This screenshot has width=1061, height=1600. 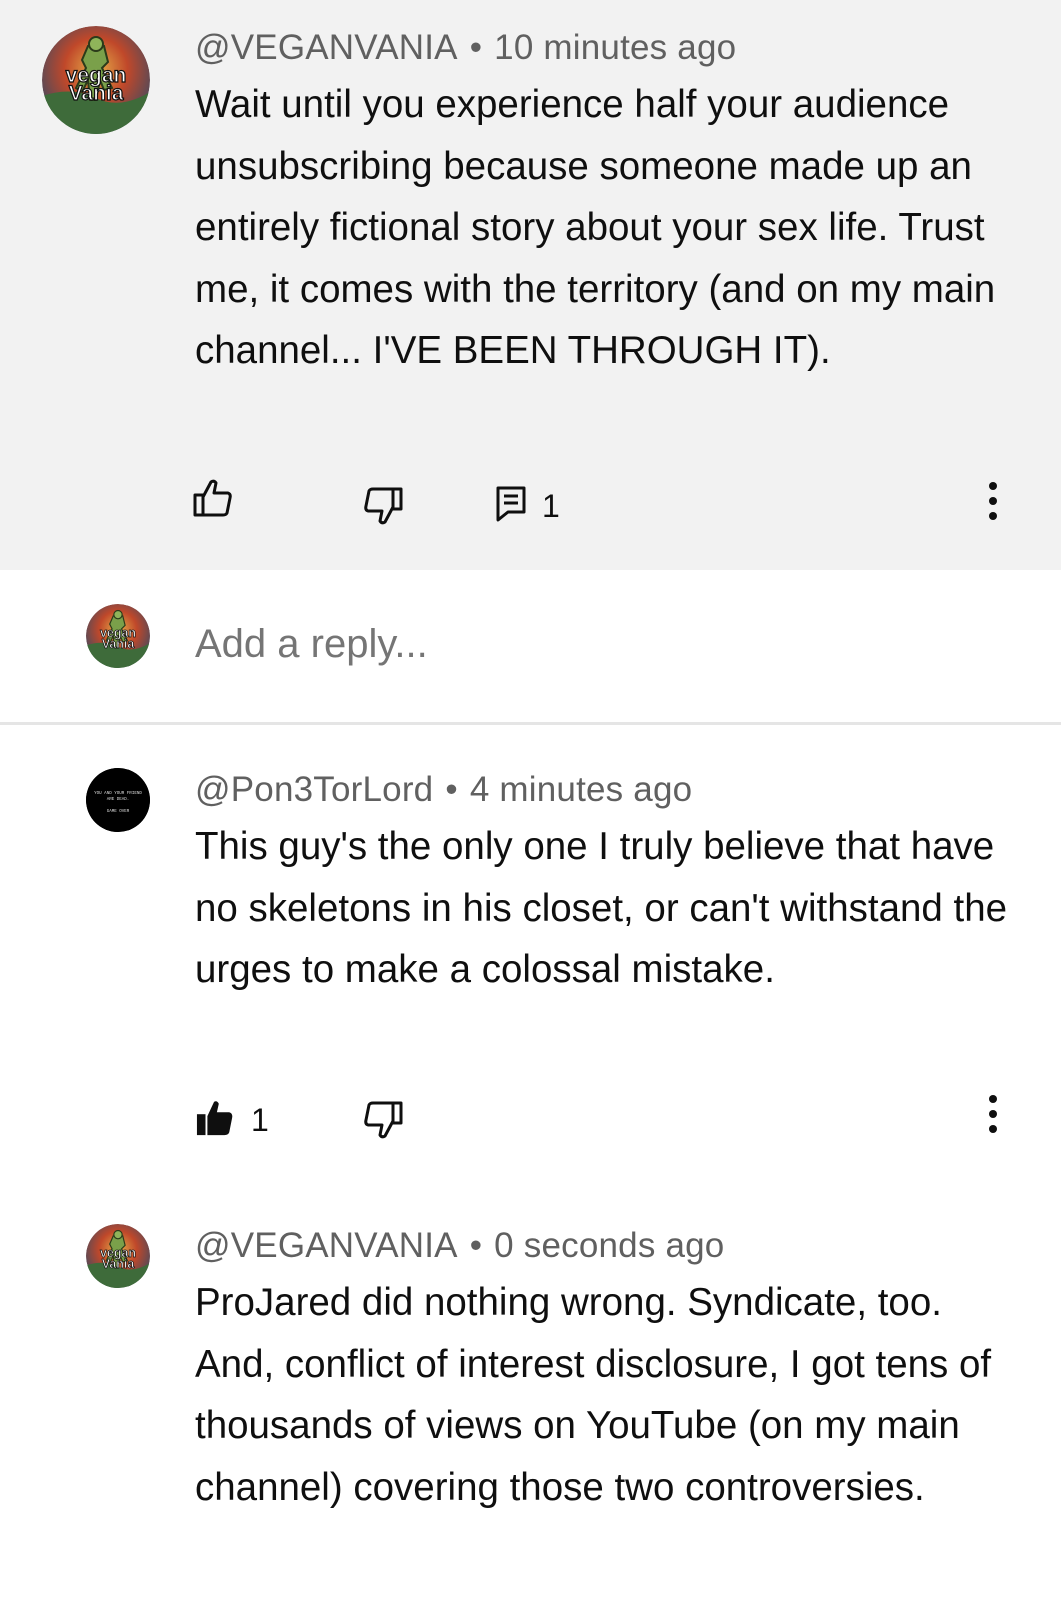 What do you see at coordinates (511, 506) in the screenshot?
I see `comment-icon` at bounding box center [511, 506].